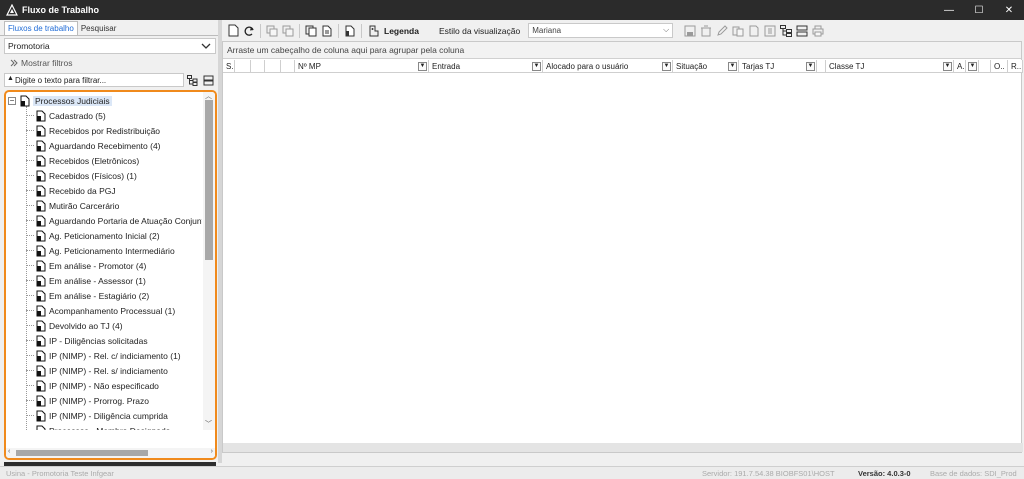 The image size is (1024, 479). Describe the element at coordinates (9, 451) in the screenshot. I see `scroll-left-icon: ‹` at that location.